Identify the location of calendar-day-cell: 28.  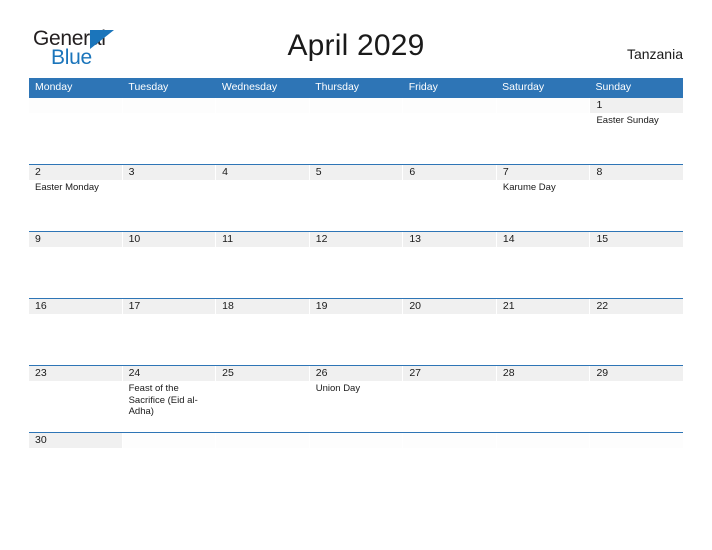
(543, 399).